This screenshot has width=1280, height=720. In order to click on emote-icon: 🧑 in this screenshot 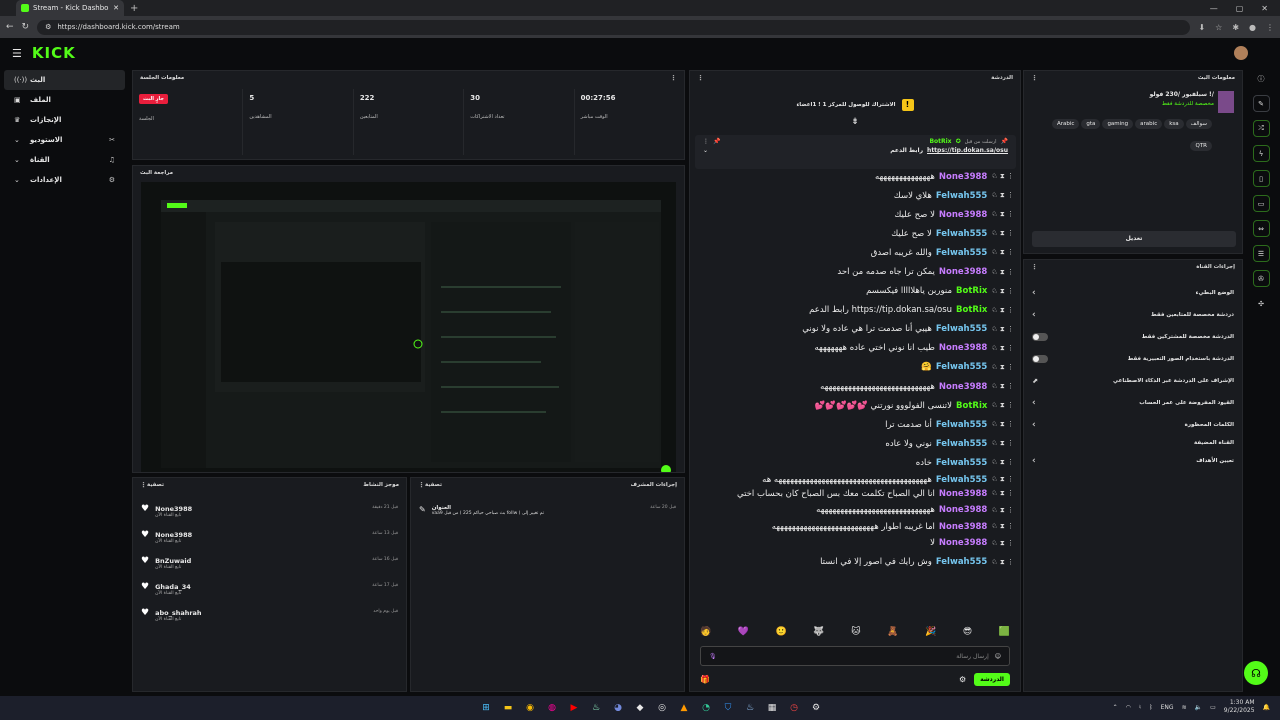, I will do `click(705, 634)`.